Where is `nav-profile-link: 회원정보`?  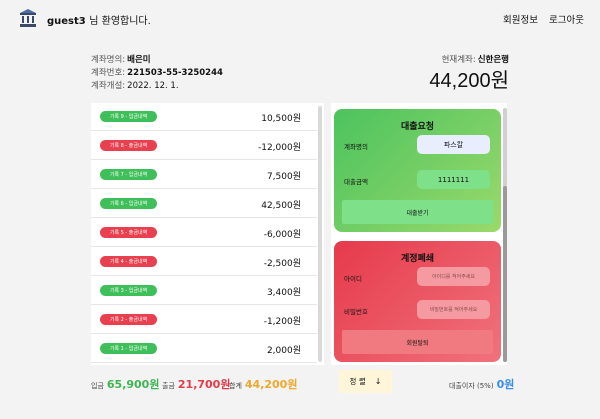
nav-profile-link: 회원정보 is located at coordinates (520, 19).